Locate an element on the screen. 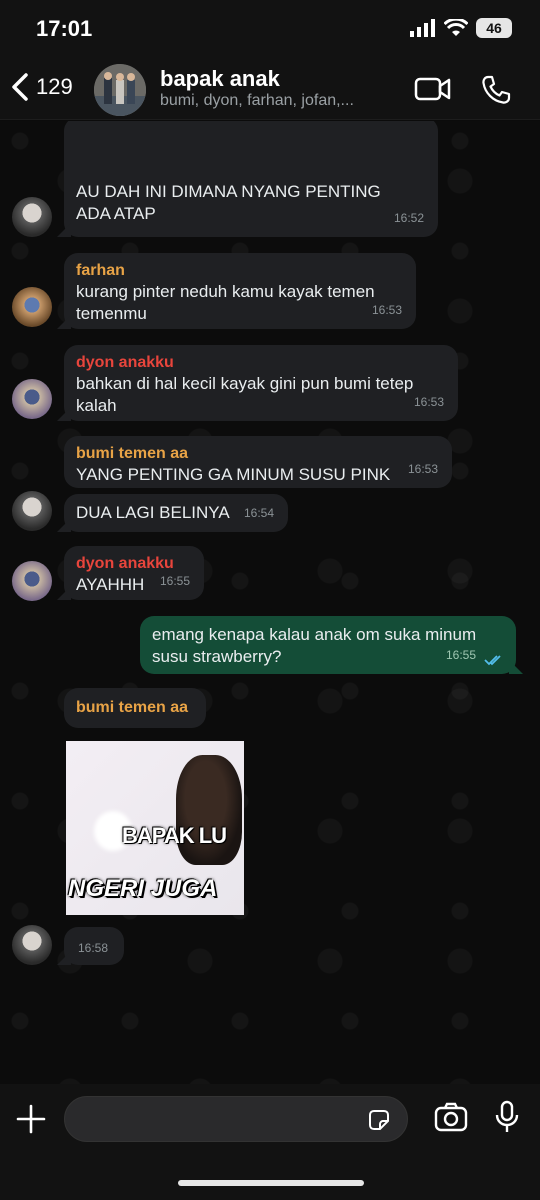 This screenshot has height=1200, width=540. message-bubble: bumi temen aa is located at coordinates (135, 708).